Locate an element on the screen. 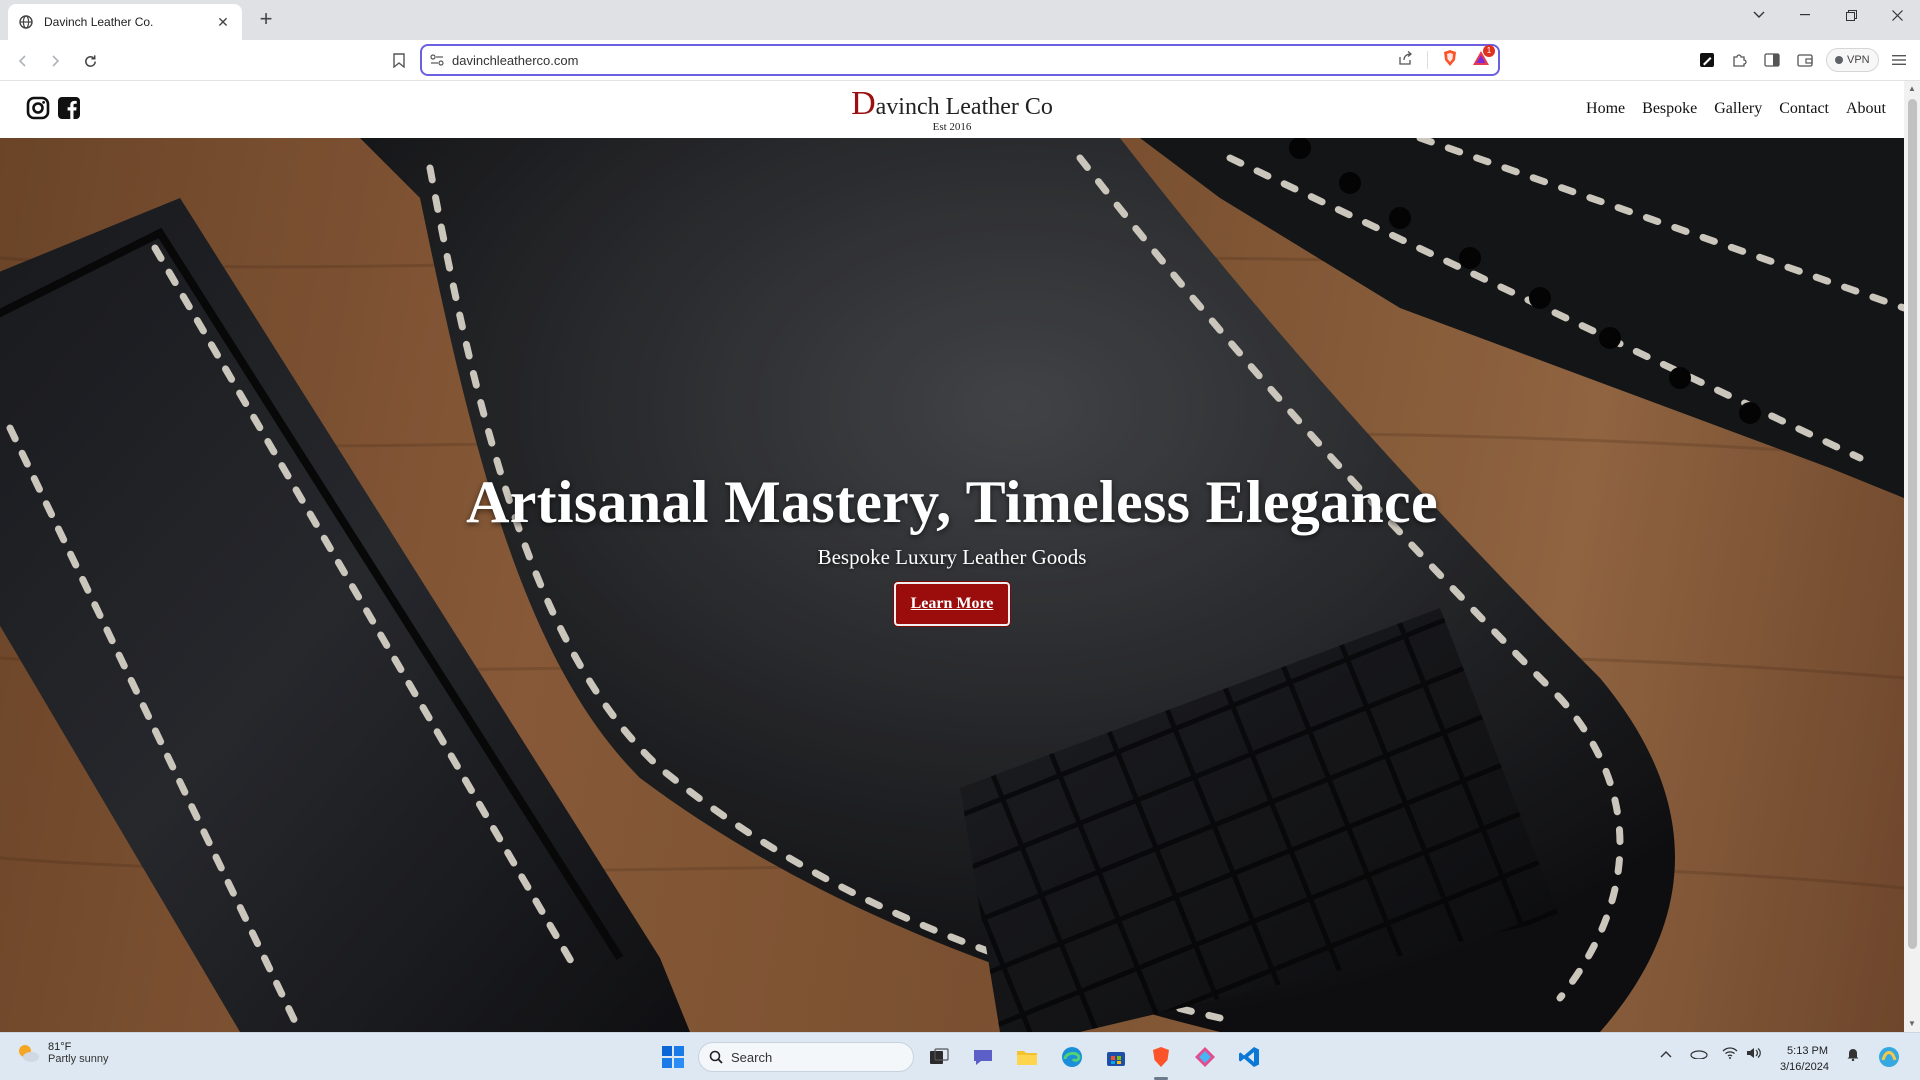 The image size is (1920, 1080). windows-start-icon is located at coordinates (673, 1057).